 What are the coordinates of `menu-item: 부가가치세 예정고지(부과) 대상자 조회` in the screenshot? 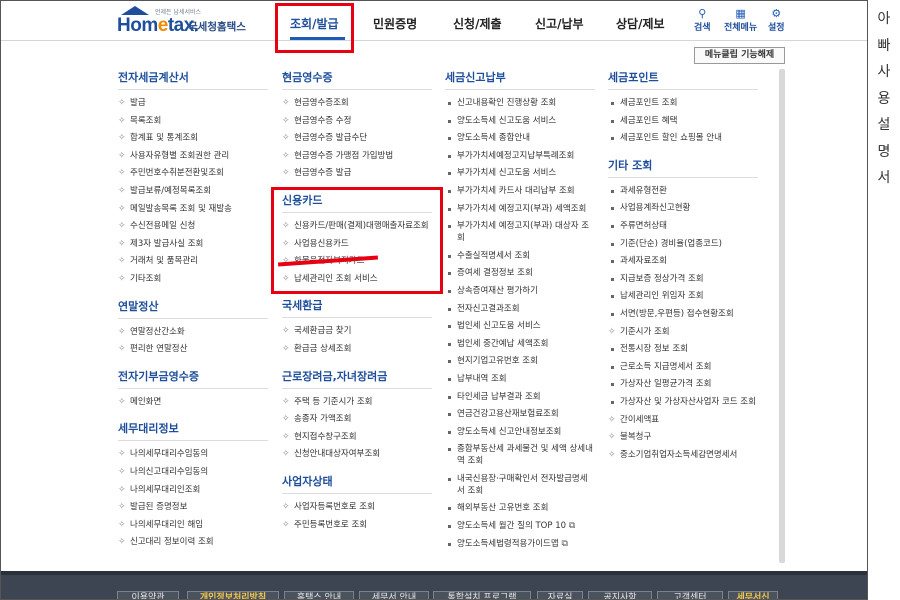 It's located at (519, 232).